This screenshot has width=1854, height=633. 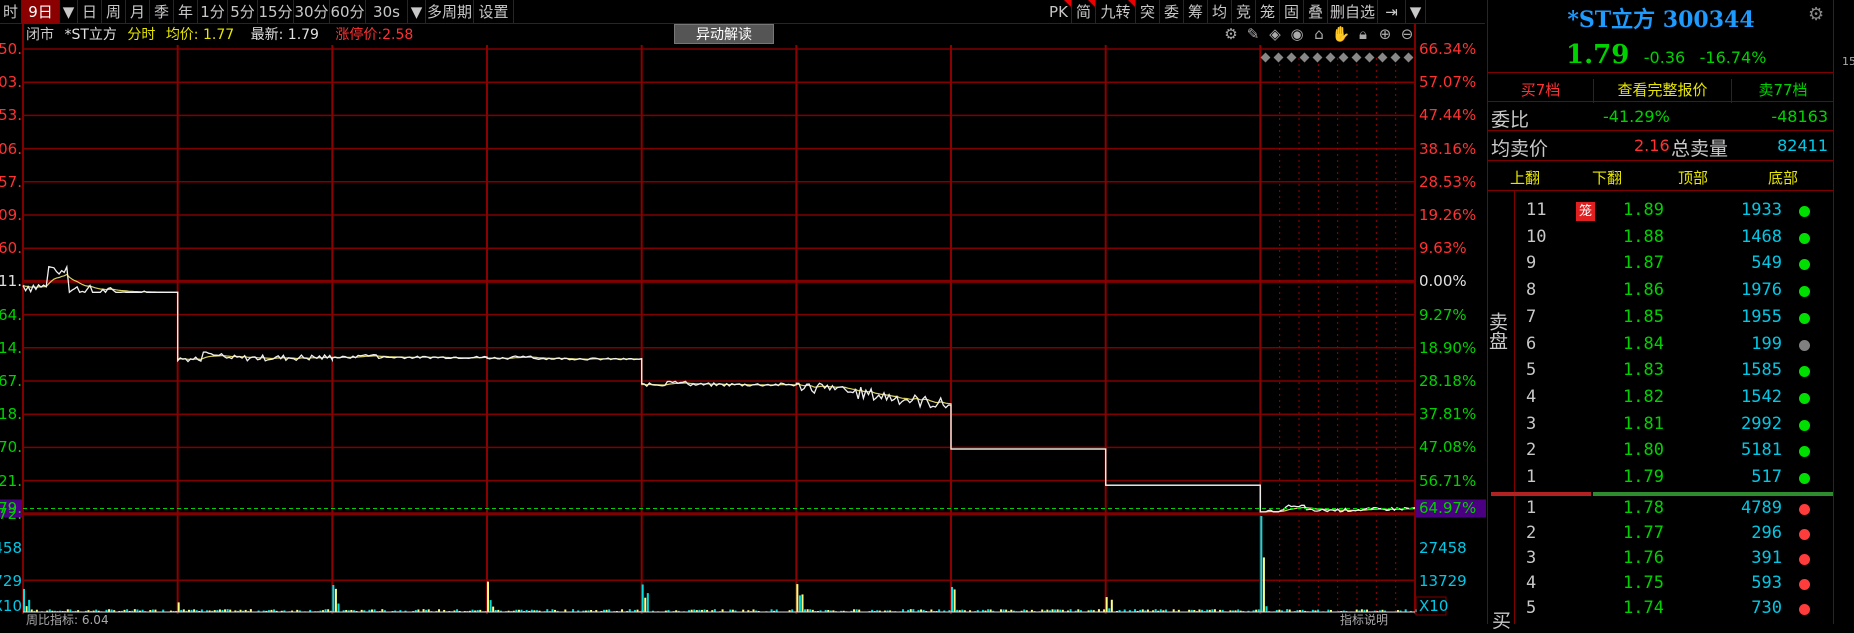 I want to click on lock-icon: 🔒︎, so click(x=1363, y=34).